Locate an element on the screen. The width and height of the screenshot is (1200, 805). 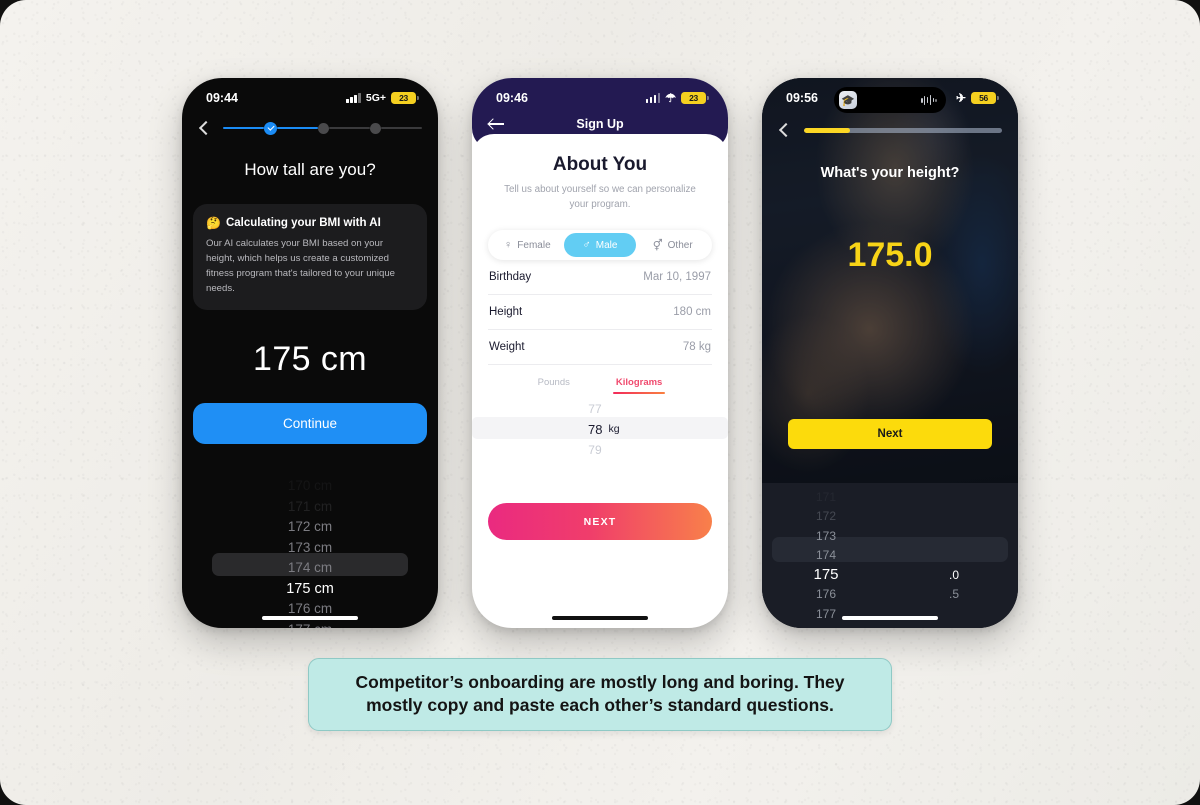
field-row-height: Height 180 cm is located at coordinates (600, 313).